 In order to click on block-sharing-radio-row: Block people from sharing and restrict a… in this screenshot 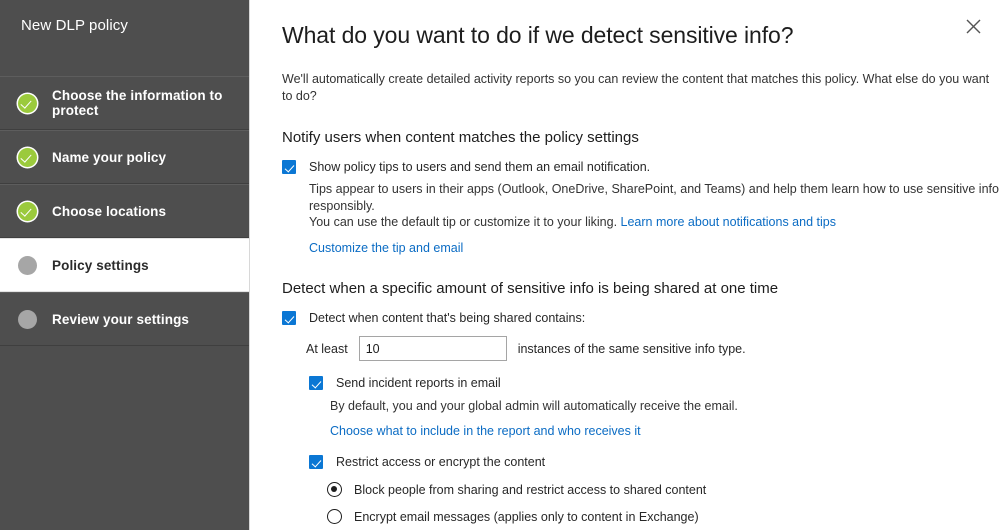, I will do `click(640, 483)`.